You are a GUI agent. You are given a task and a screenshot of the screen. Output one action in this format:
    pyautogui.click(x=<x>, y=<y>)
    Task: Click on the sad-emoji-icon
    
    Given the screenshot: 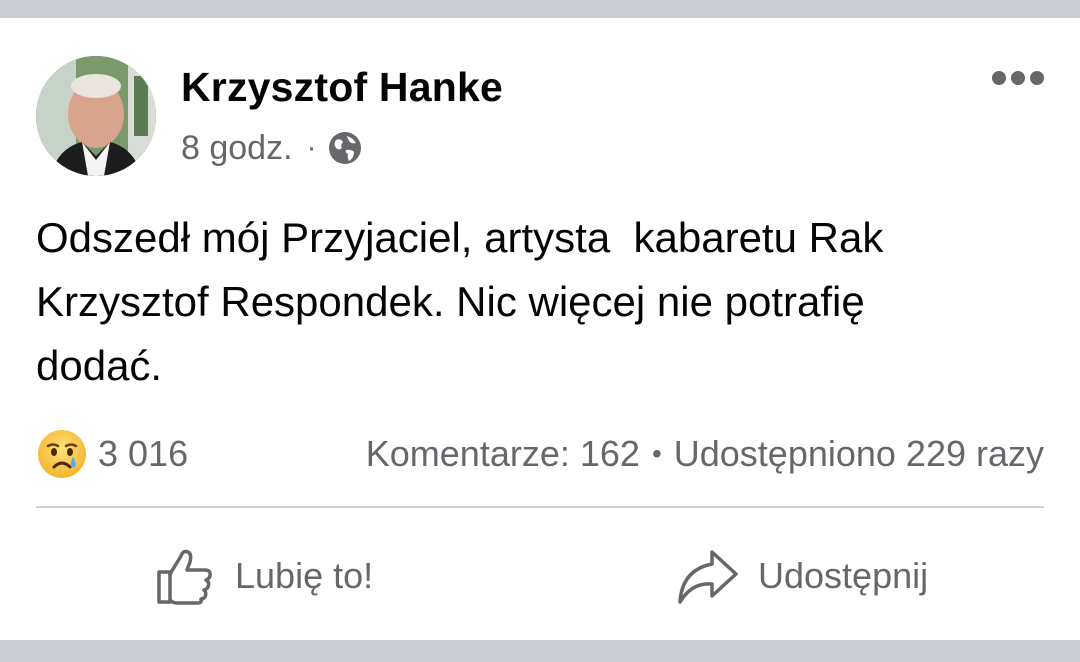 What is the action you would take?
    pyautogui.click(x=62, y=454)
    